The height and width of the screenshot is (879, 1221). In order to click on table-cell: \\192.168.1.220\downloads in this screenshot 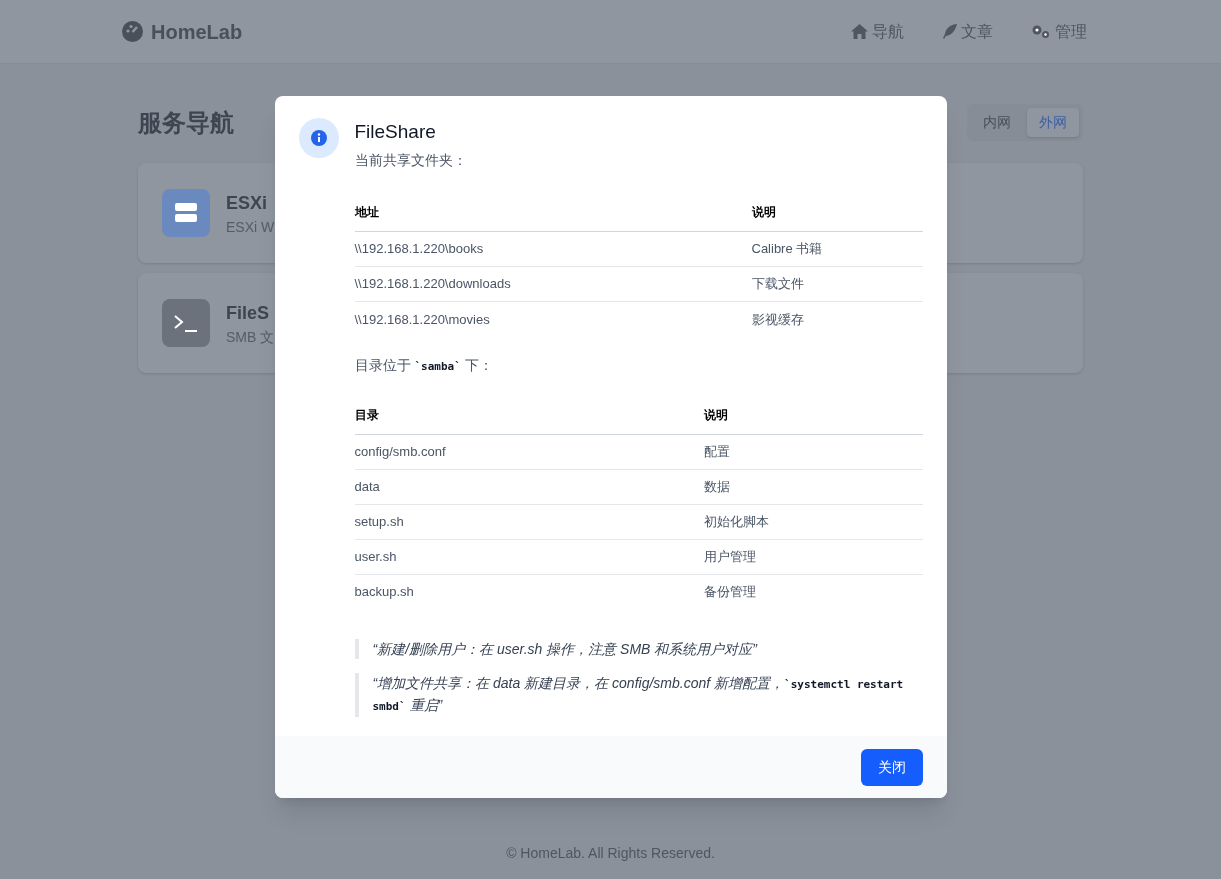, I will do `click(553, 284)`.